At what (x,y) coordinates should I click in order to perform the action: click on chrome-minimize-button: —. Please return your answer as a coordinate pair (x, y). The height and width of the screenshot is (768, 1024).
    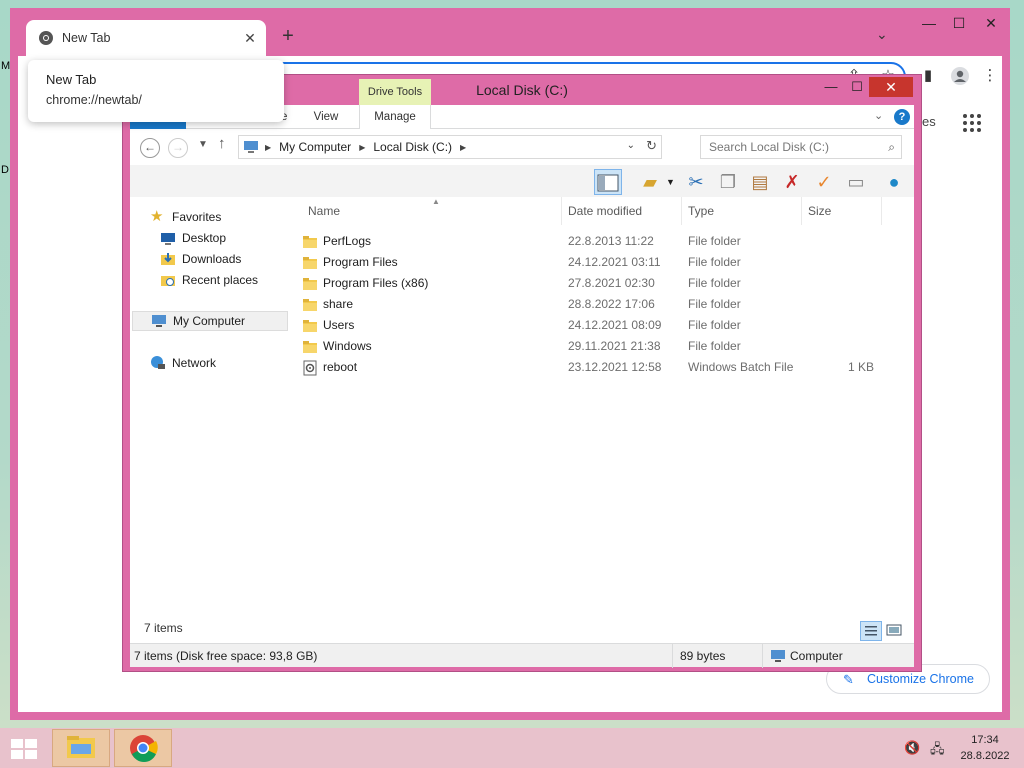
    Looking at the image, I should click on (929, 24).